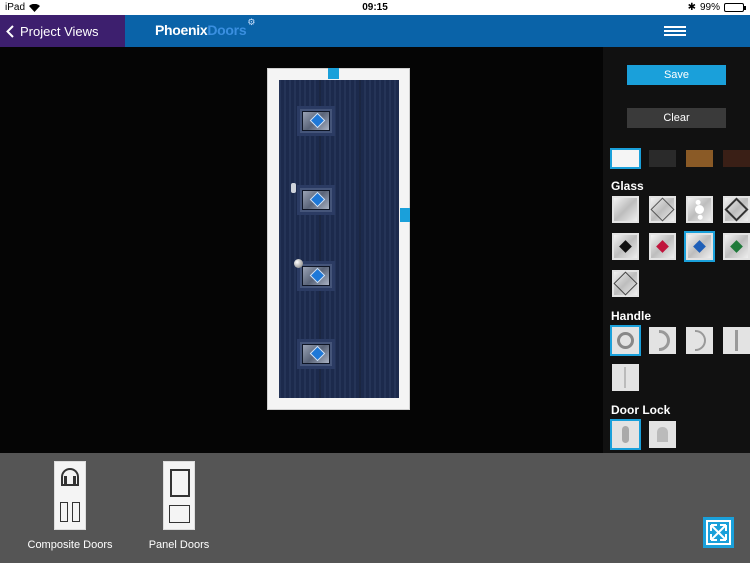 This screenshot has width=750, height=563. I want to click on handle-option-d-handle, so click(662, 340).